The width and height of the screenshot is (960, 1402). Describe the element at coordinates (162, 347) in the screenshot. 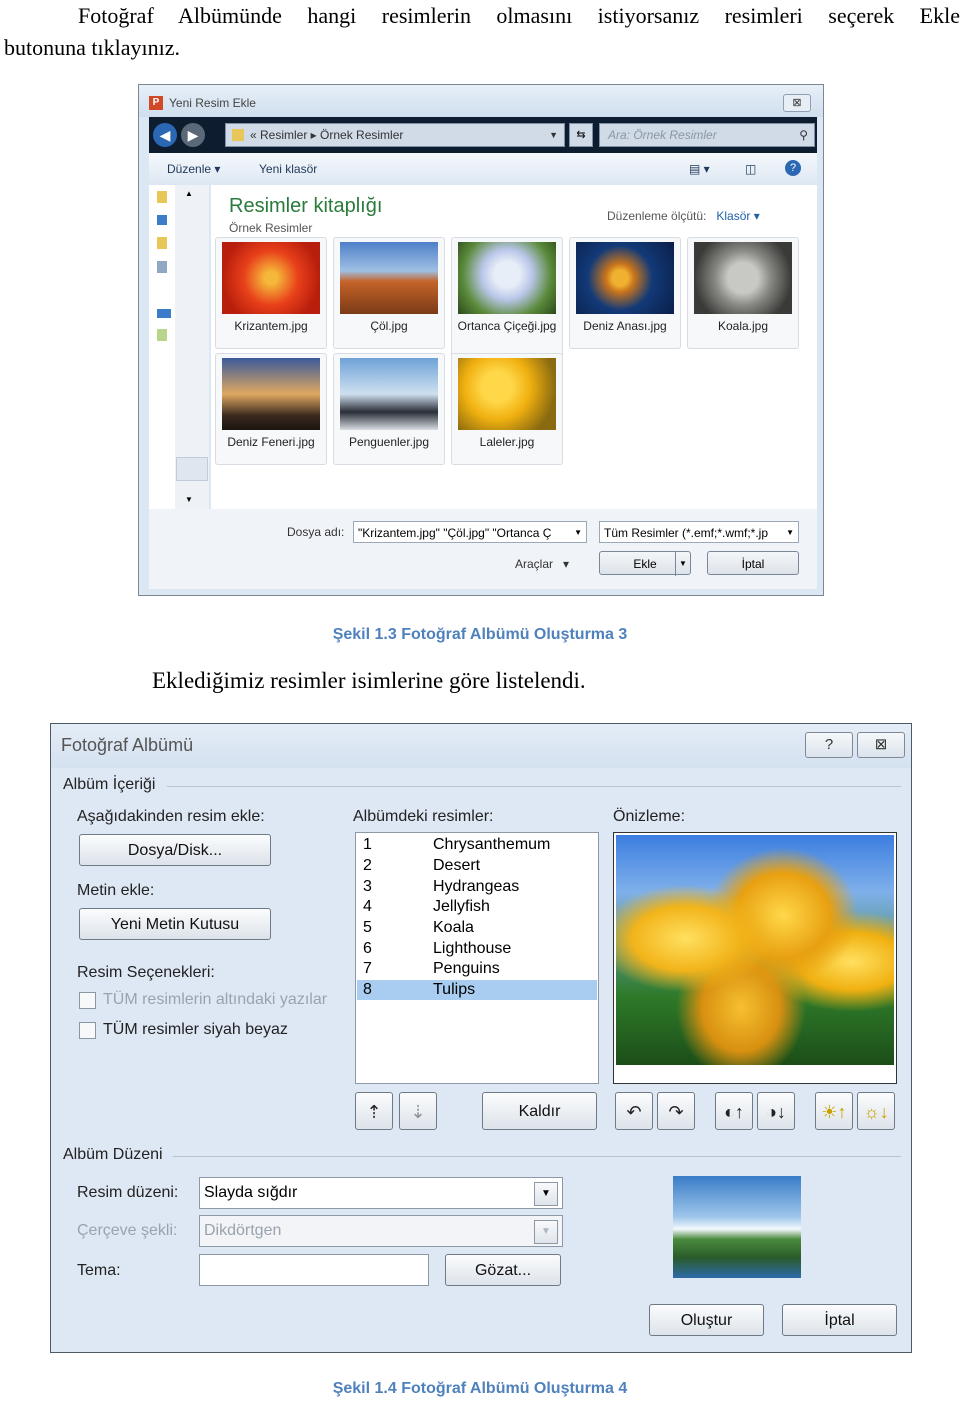

I see `navigation-pane` at that location.